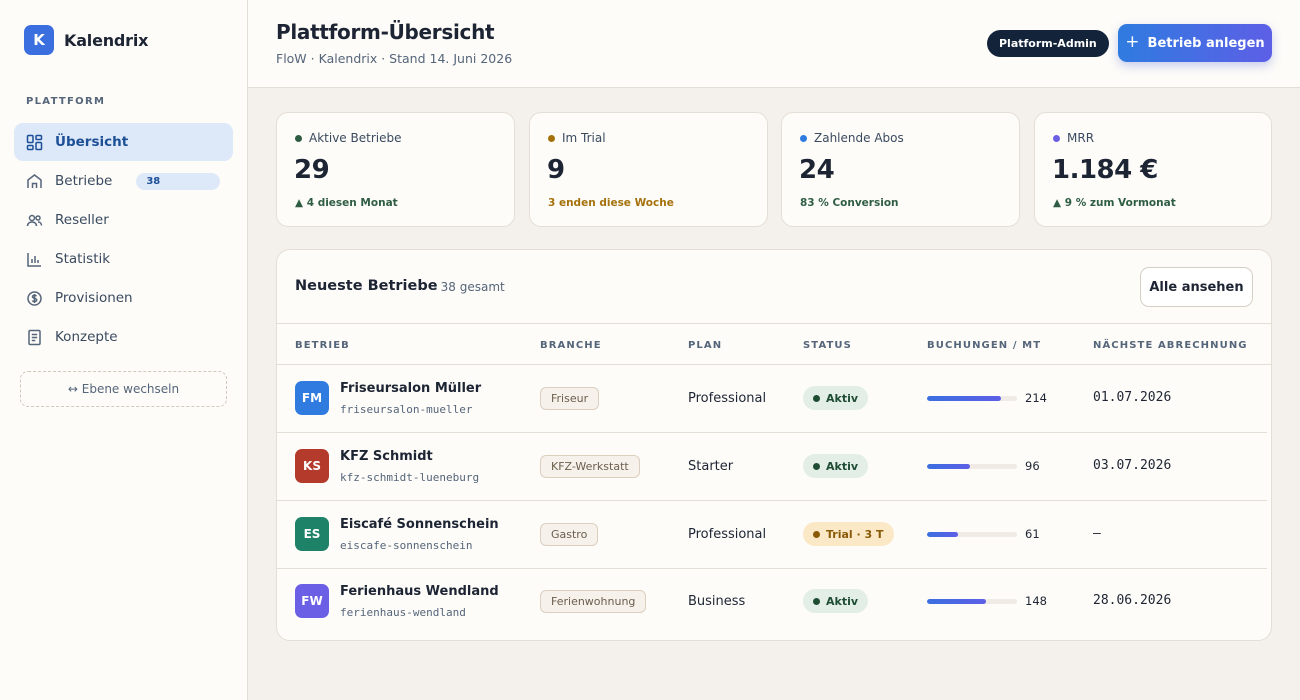  I want to click on column-header: PLAN, so click(705, 345).